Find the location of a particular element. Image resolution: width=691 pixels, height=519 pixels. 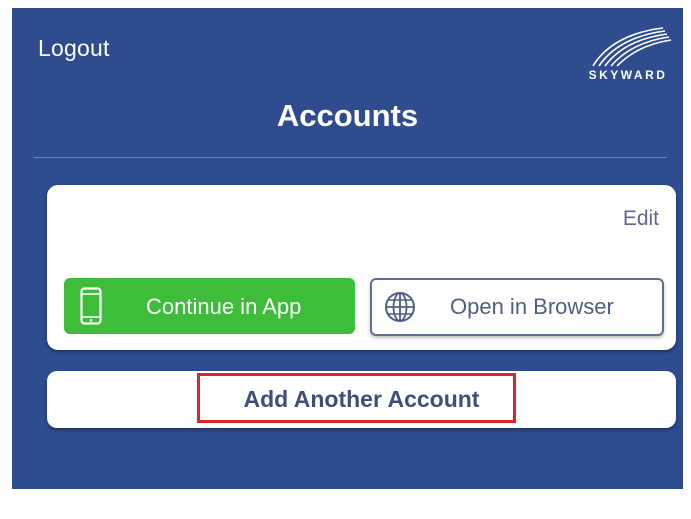

add-account-card: Add Another Account is located at coordinates (361, 399).